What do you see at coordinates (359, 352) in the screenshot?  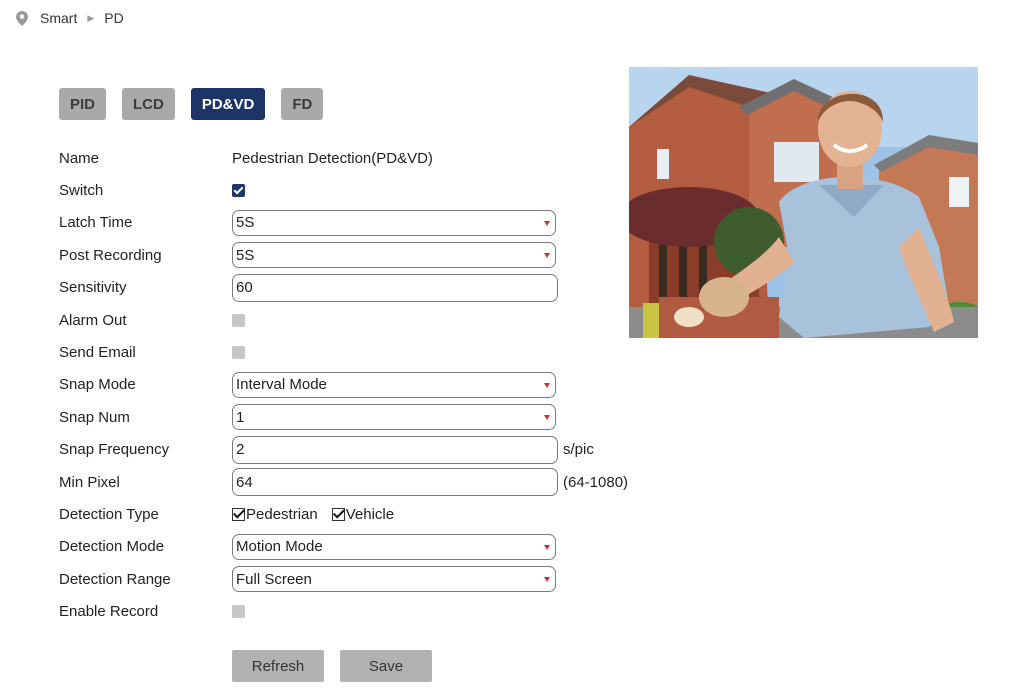 I see `row-send-email: Send Email` at bounding box center [359, 352].